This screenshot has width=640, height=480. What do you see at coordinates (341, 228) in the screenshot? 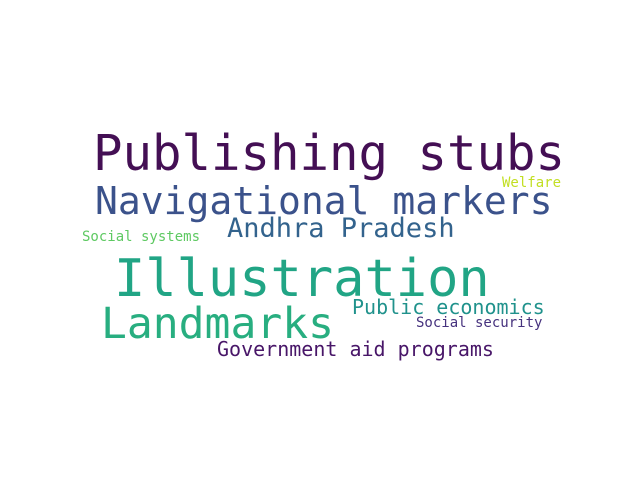
I see `word-andhra-pradesh: Andhra Pradesh` at bounding box center [341, 228].